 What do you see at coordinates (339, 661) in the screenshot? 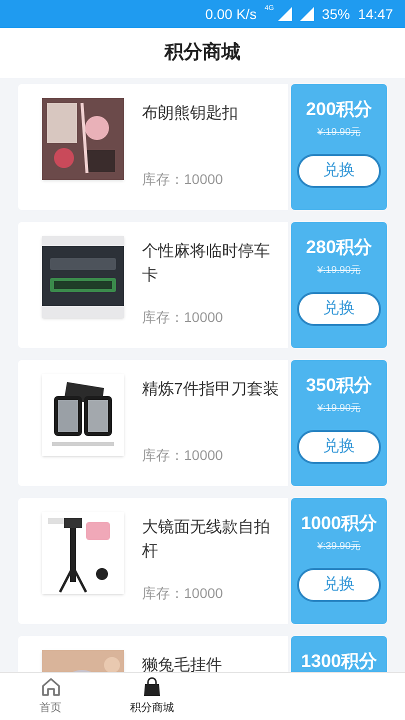
I see `points-price: 1300积分` at bounding box center [339, 661].